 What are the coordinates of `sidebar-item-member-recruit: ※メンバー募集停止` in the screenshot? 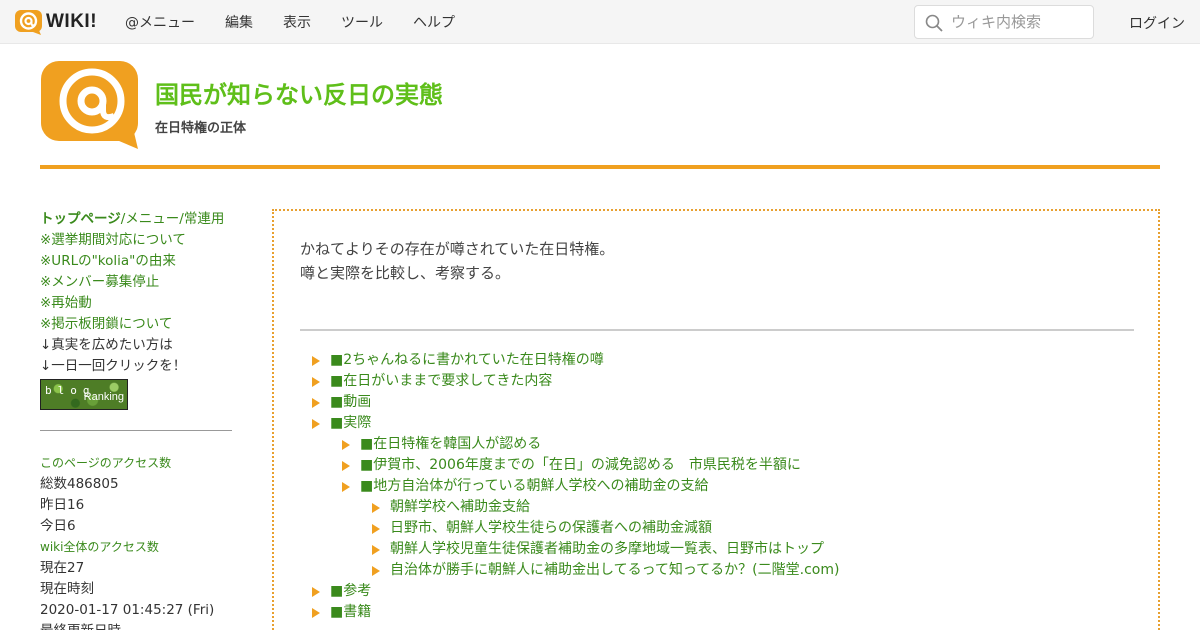 It's located at (99, 282).